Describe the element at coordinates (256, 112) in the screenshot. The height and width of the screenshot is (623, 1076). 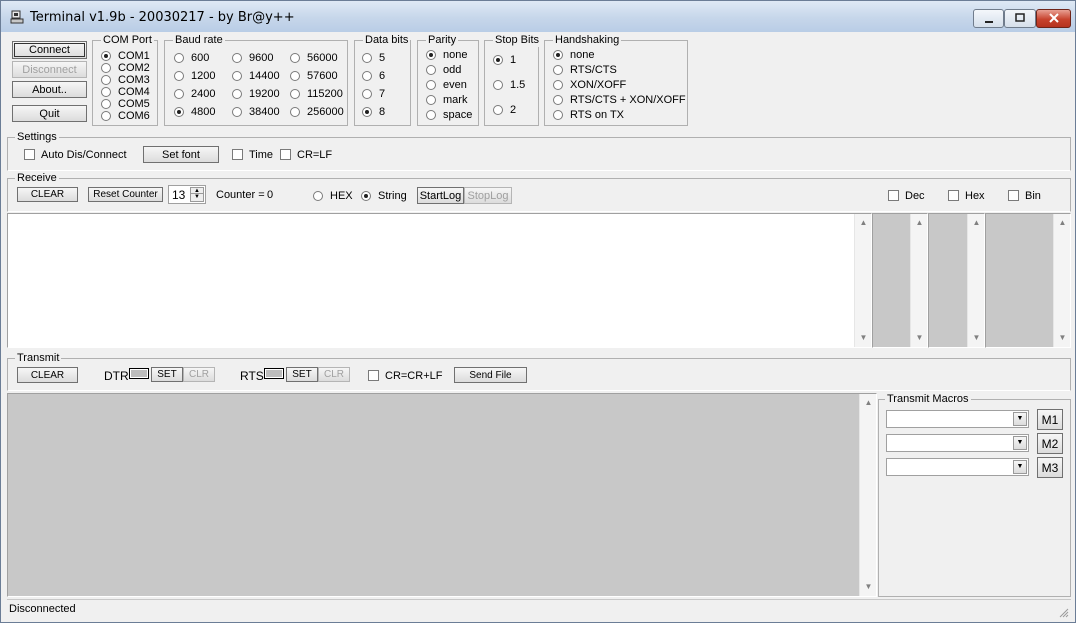
I see `radio-baud-38400: 38400` at that location.